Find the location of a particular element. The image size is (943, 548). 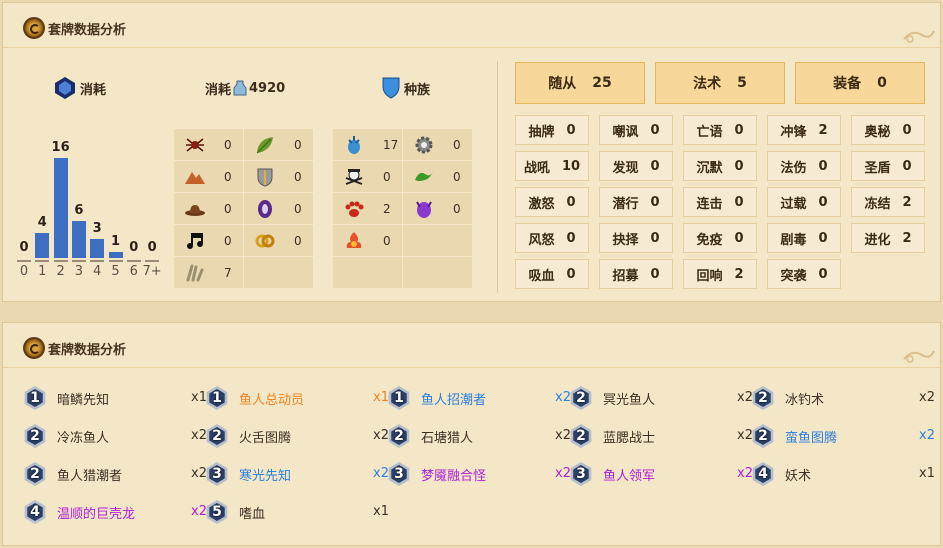

race-shield-icon is located at coordinates (391, 88).